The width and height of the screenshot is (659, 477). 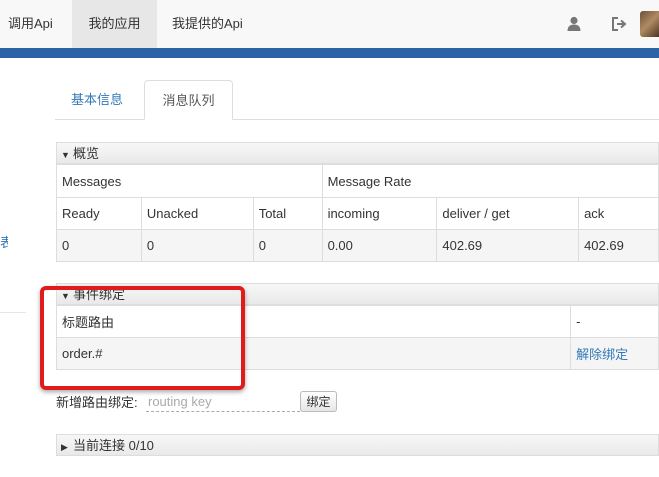 I want to click on value-total: 0, so click(x=287, y=245).